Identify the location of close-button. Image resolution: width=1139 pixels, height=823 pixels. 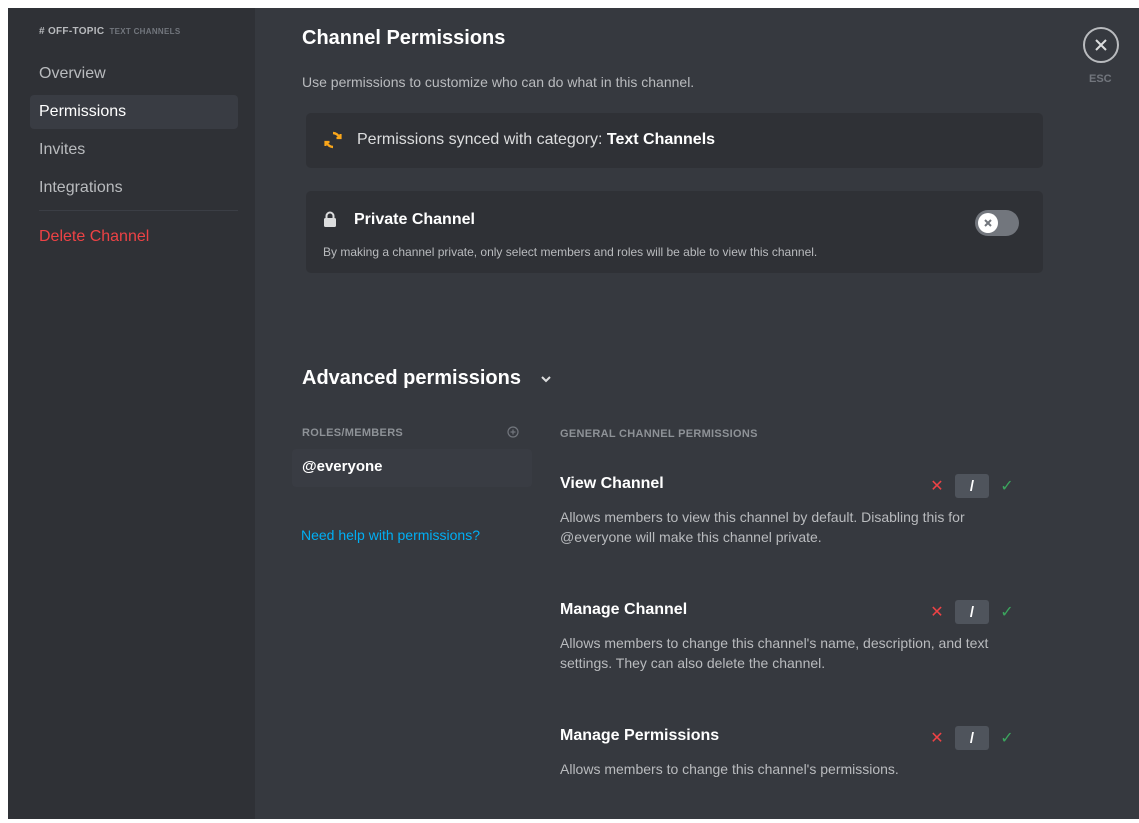
(1101, 45).